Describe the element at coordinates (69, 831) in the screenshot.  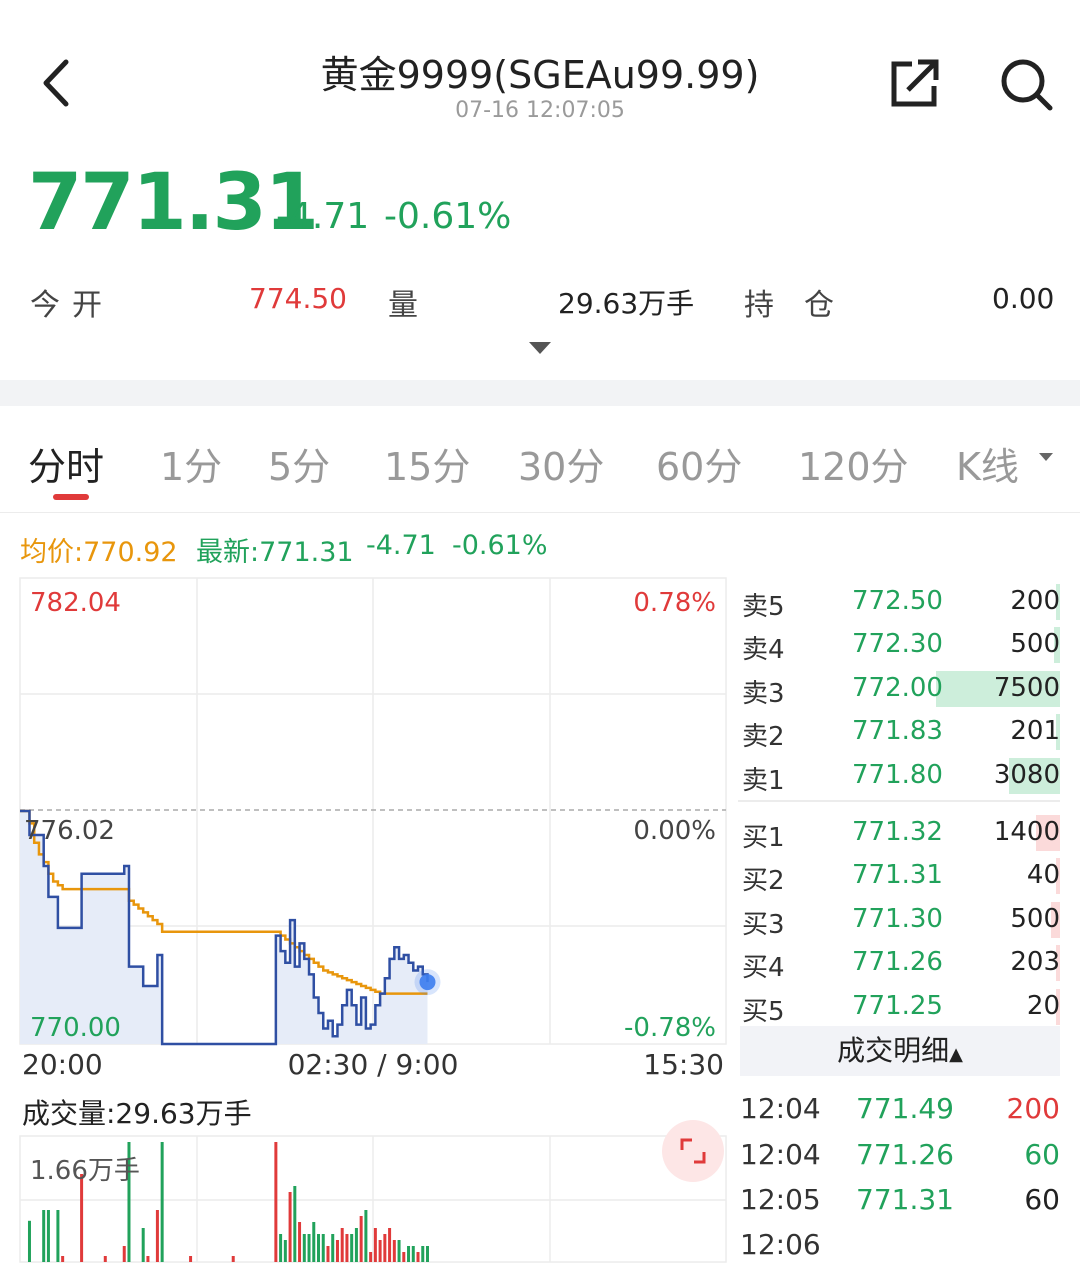
I see `y-mid-label: 776.02` at that location.